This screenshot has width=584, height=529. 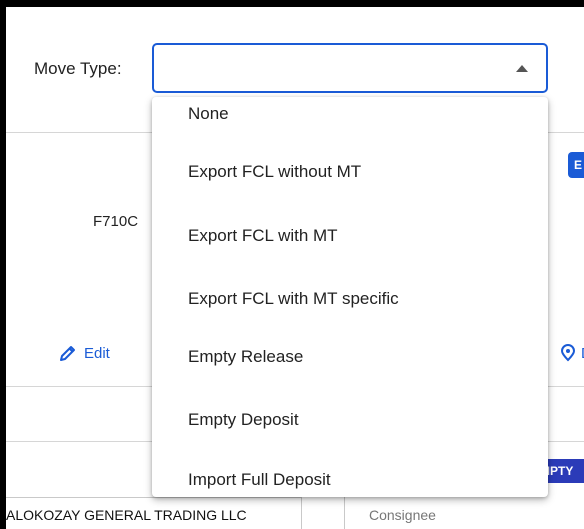 I want to click on status-badge: E, so click(x=576, y=165).